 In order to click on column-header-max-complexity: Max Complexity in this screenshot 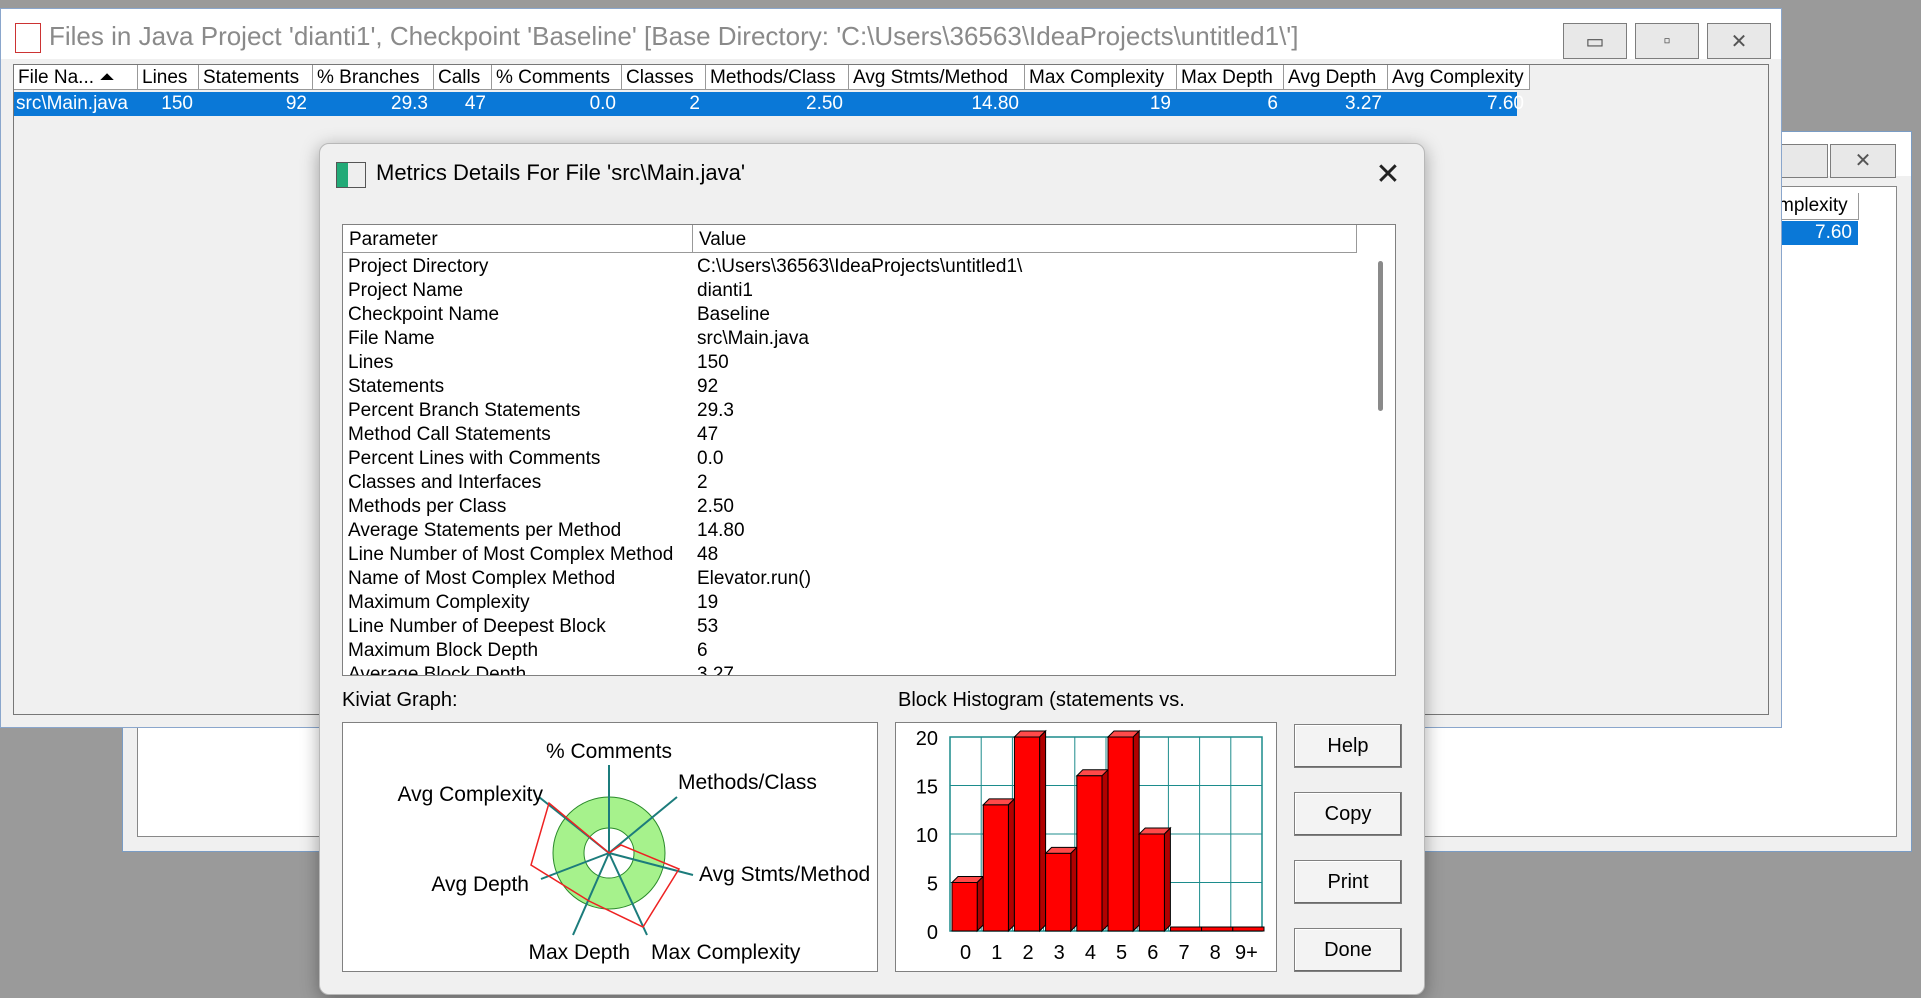, I will do `click(1101, 77)`.